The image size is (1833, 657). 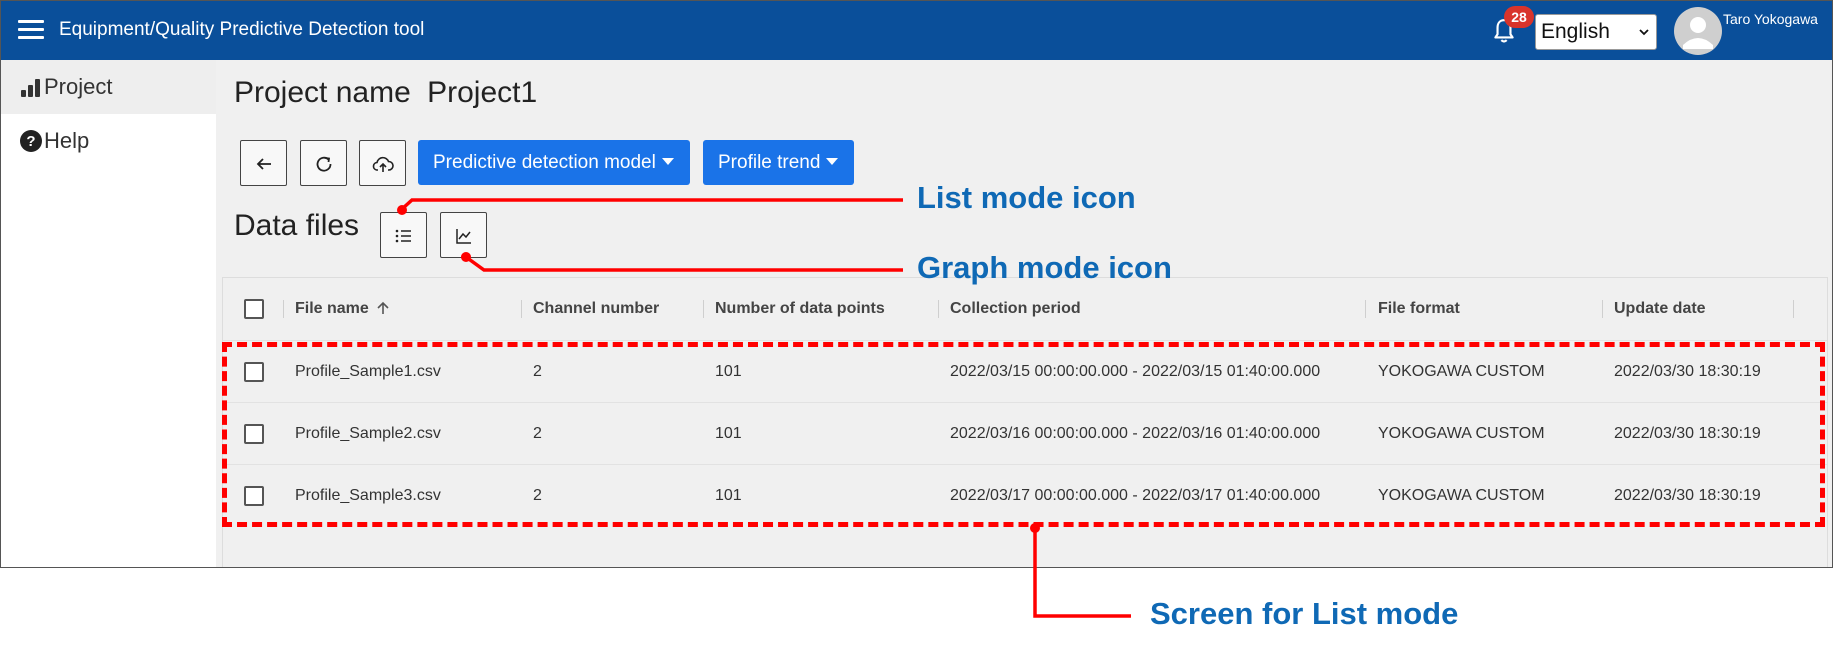 What do you see at coordinates (1770, 19) in the screenshot?
I see `user-name: Taro Yokogawa` at bounding box center [1770, 19].